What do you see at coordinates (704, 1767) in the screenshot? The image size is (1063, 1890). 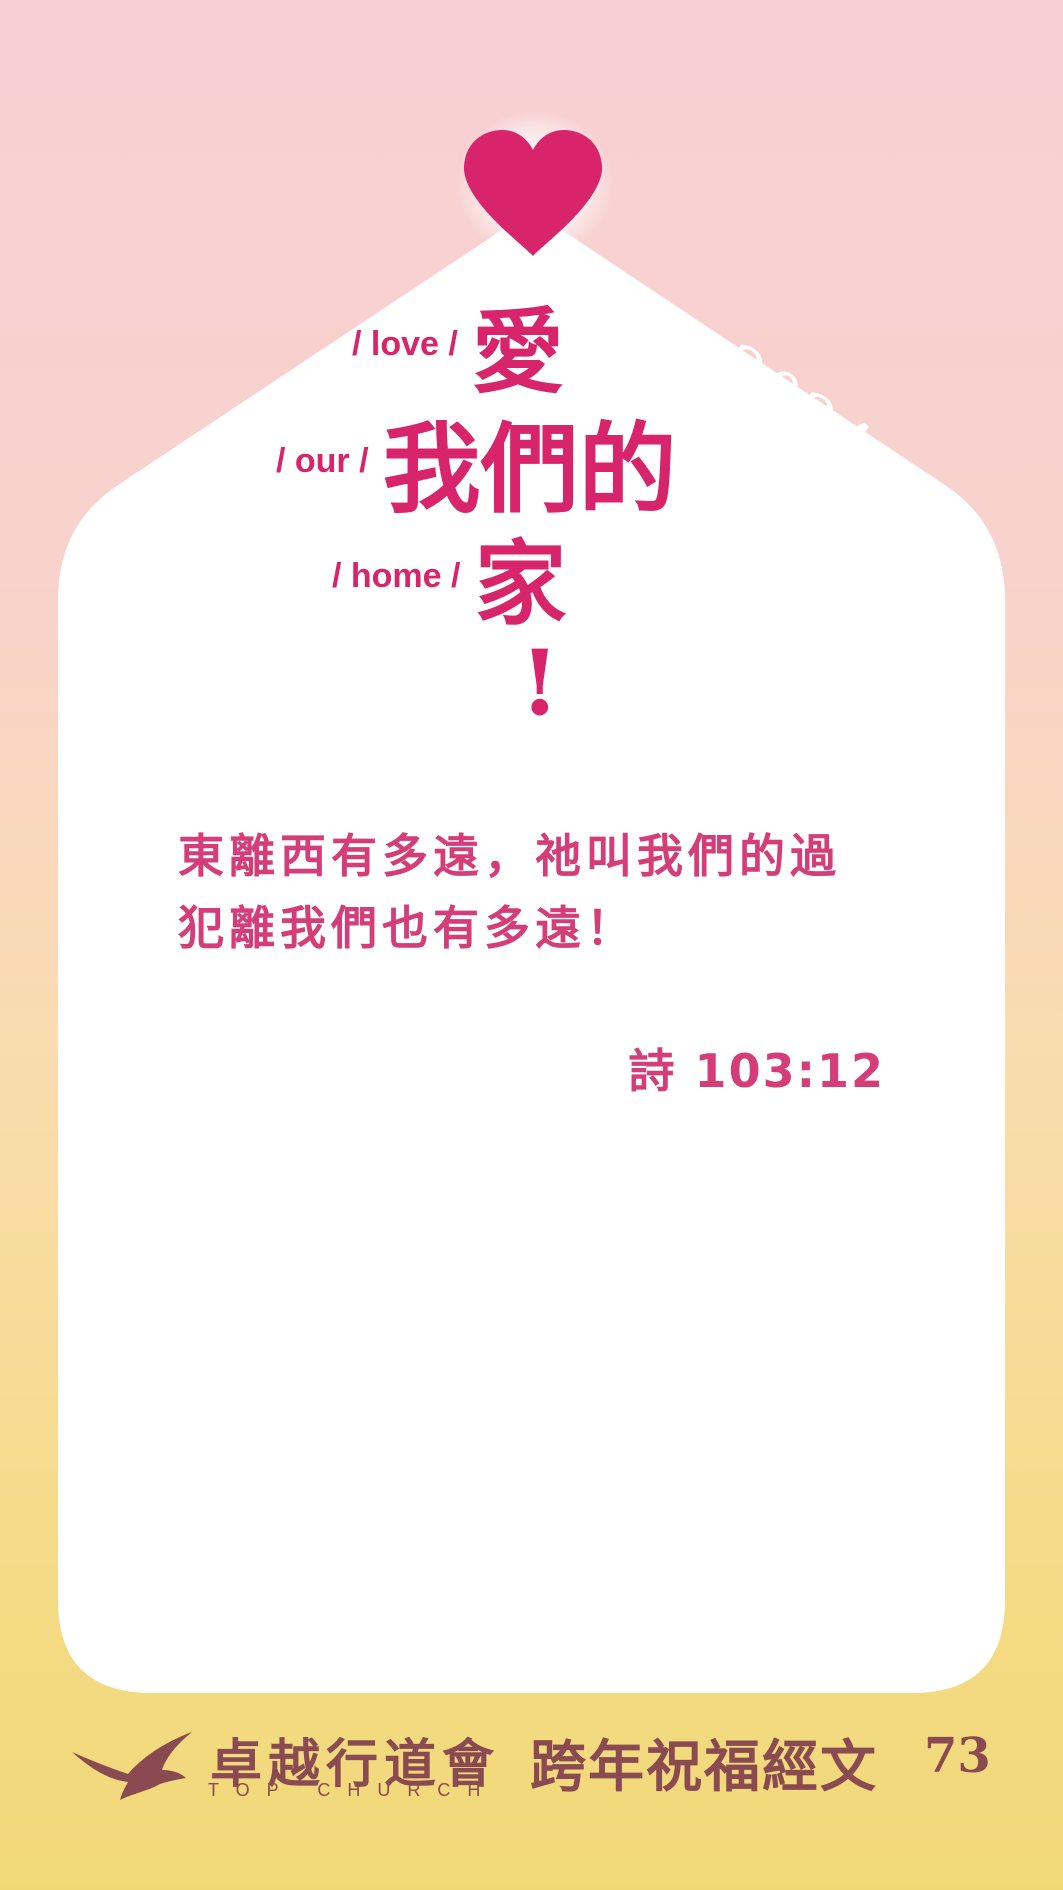 I see `book-title: 跨年祝福經文` at bounding box center [704, 1767].